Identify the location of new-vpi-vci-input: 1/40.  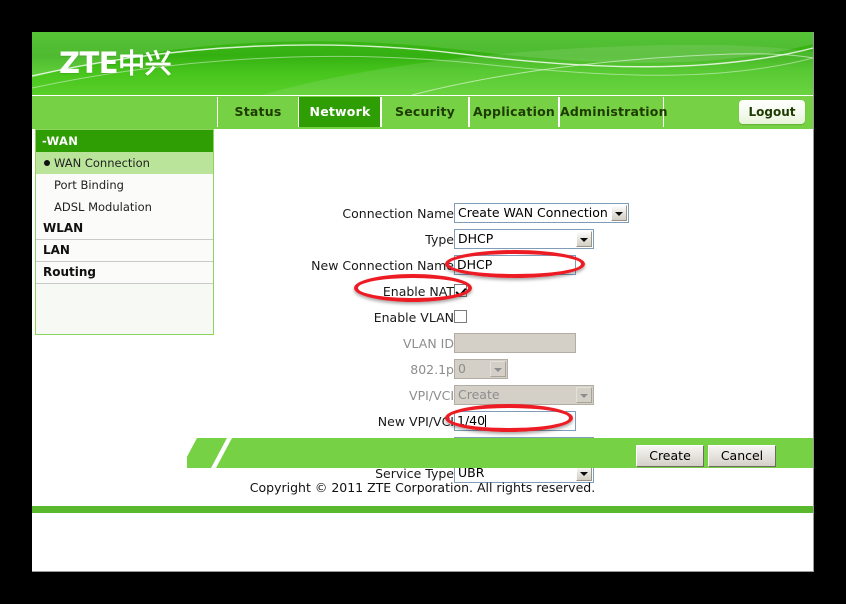
(515, 421).